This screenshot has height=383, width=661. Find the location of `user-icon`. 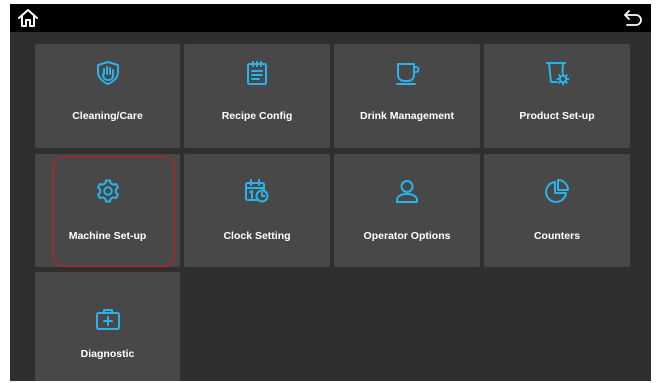

user-icon is located at coordinates (407, 191).